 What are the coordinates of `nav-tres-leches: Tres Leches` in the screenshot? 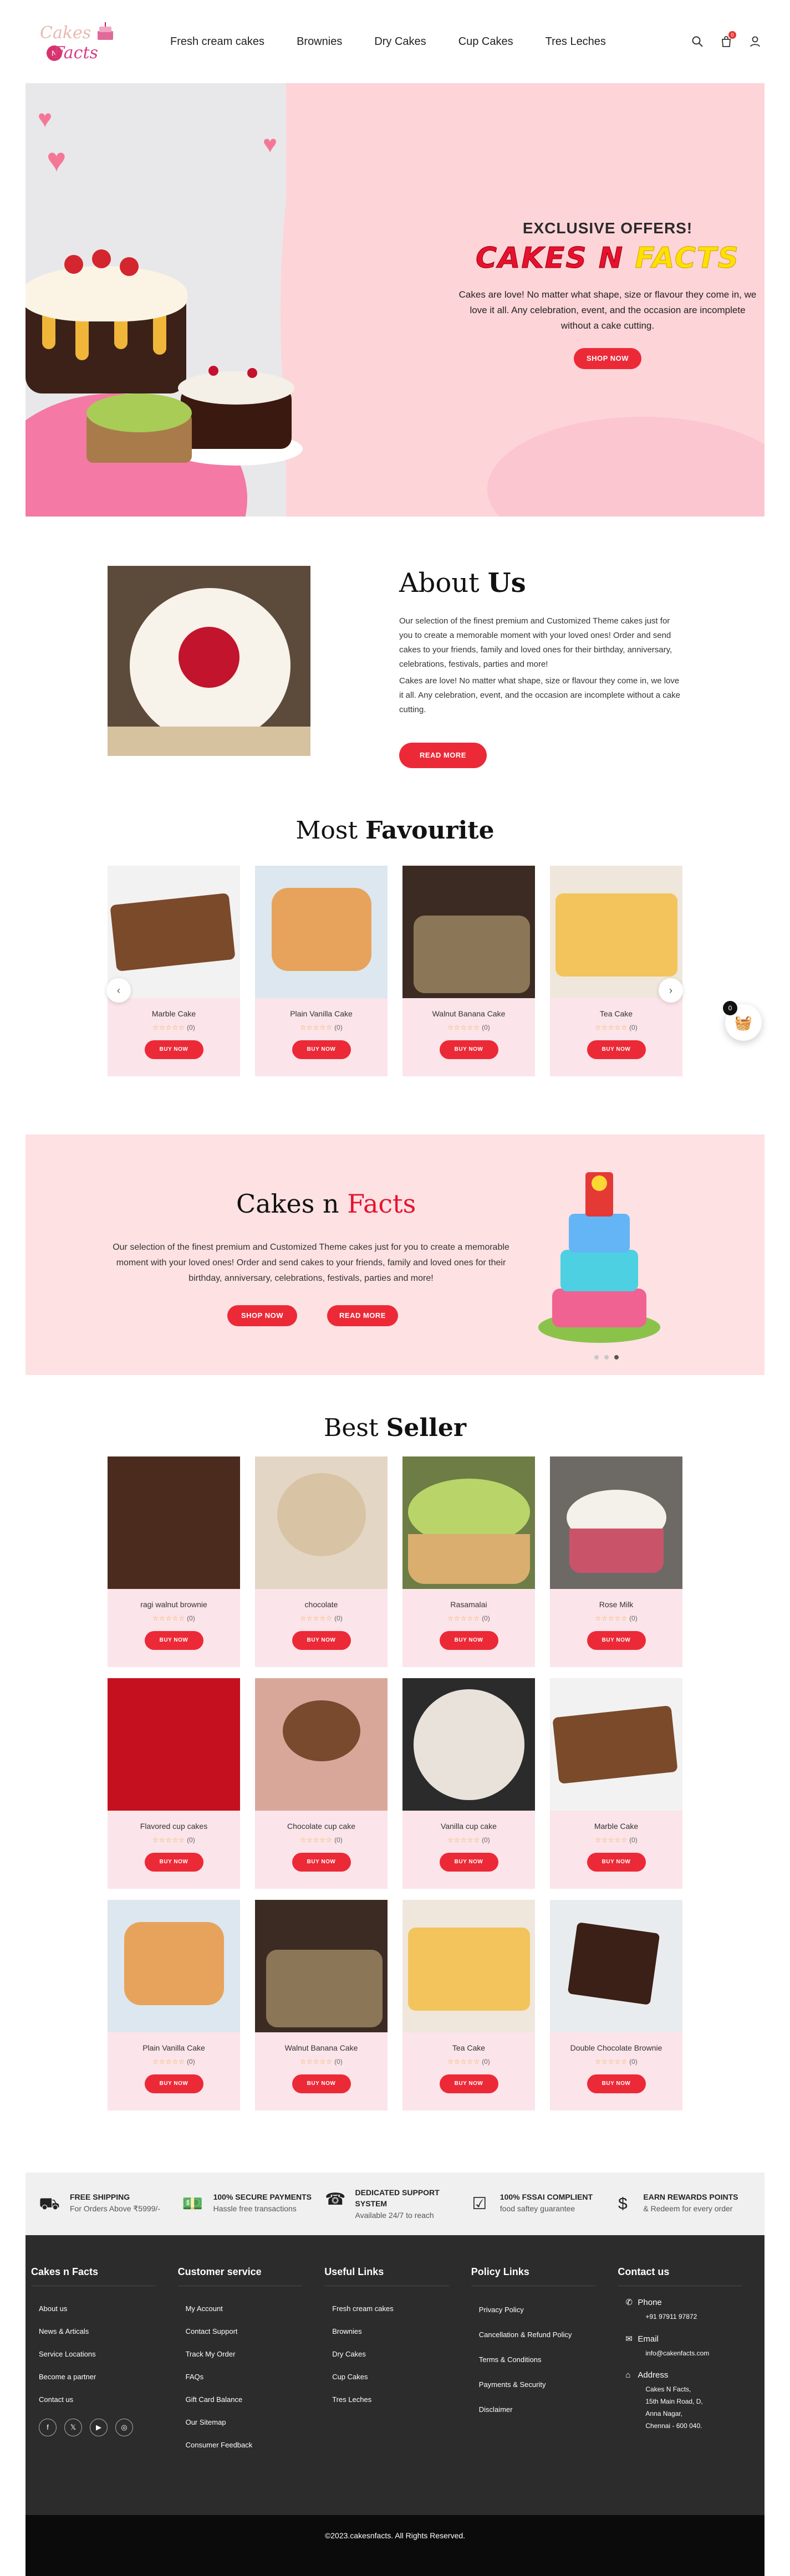 It's located at (576, 42).